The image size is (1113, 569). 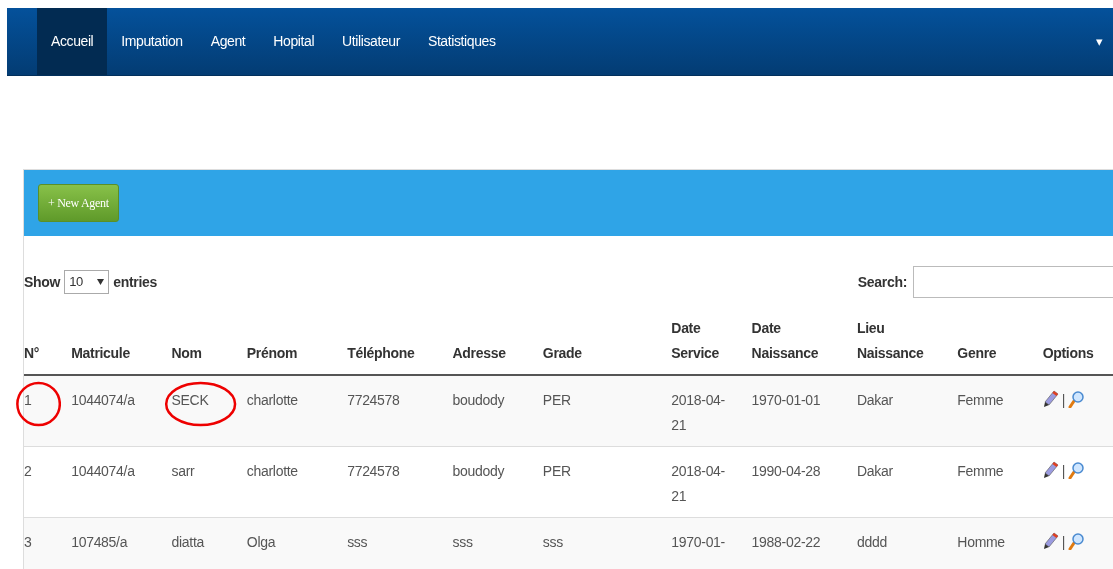 I want to click on table-cell: 1988-02-22, so click(x=786, y=542).